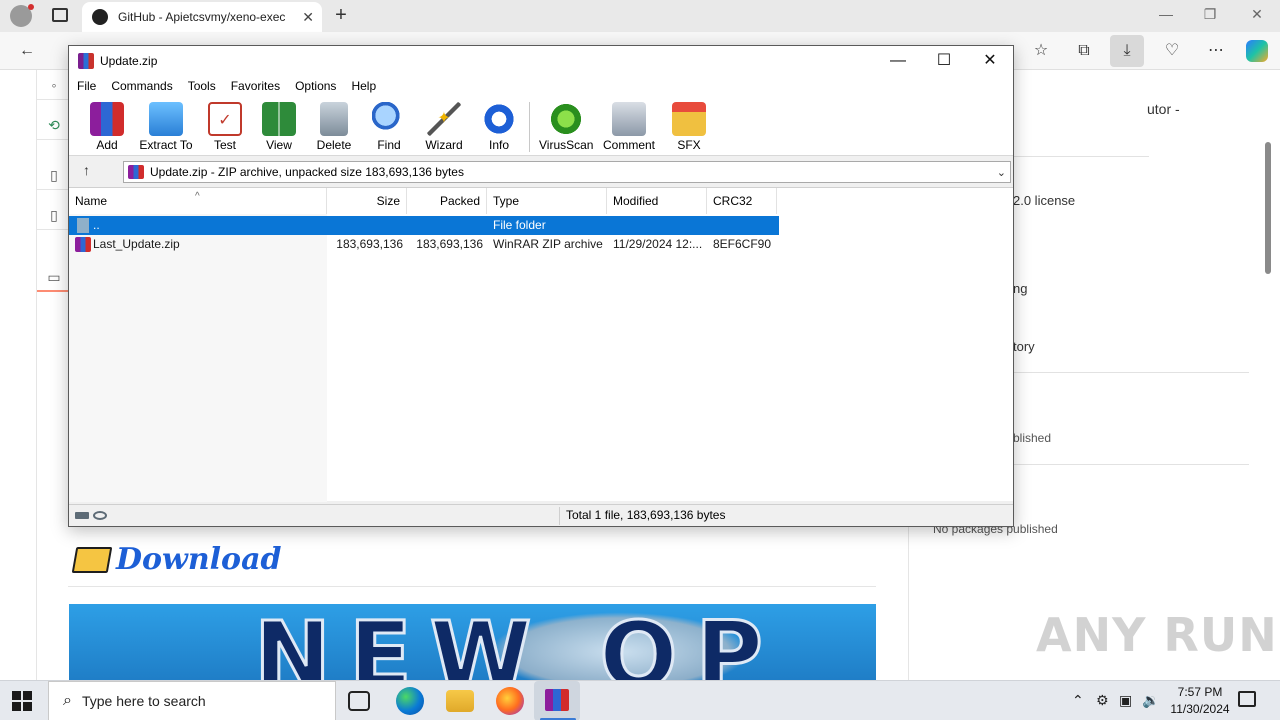 The width and height of the screenshot is (1280, 720). What do you see at coordinates (308, 17) in the screenshot?
I see `tab-close-icon: ✕` at bounding box center [308, 17].